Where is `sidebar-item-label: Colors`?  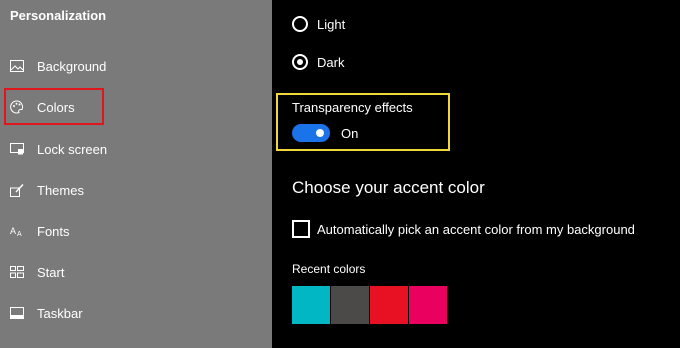 sidebar-item-label: Colors is located at coordinates (56, 107).